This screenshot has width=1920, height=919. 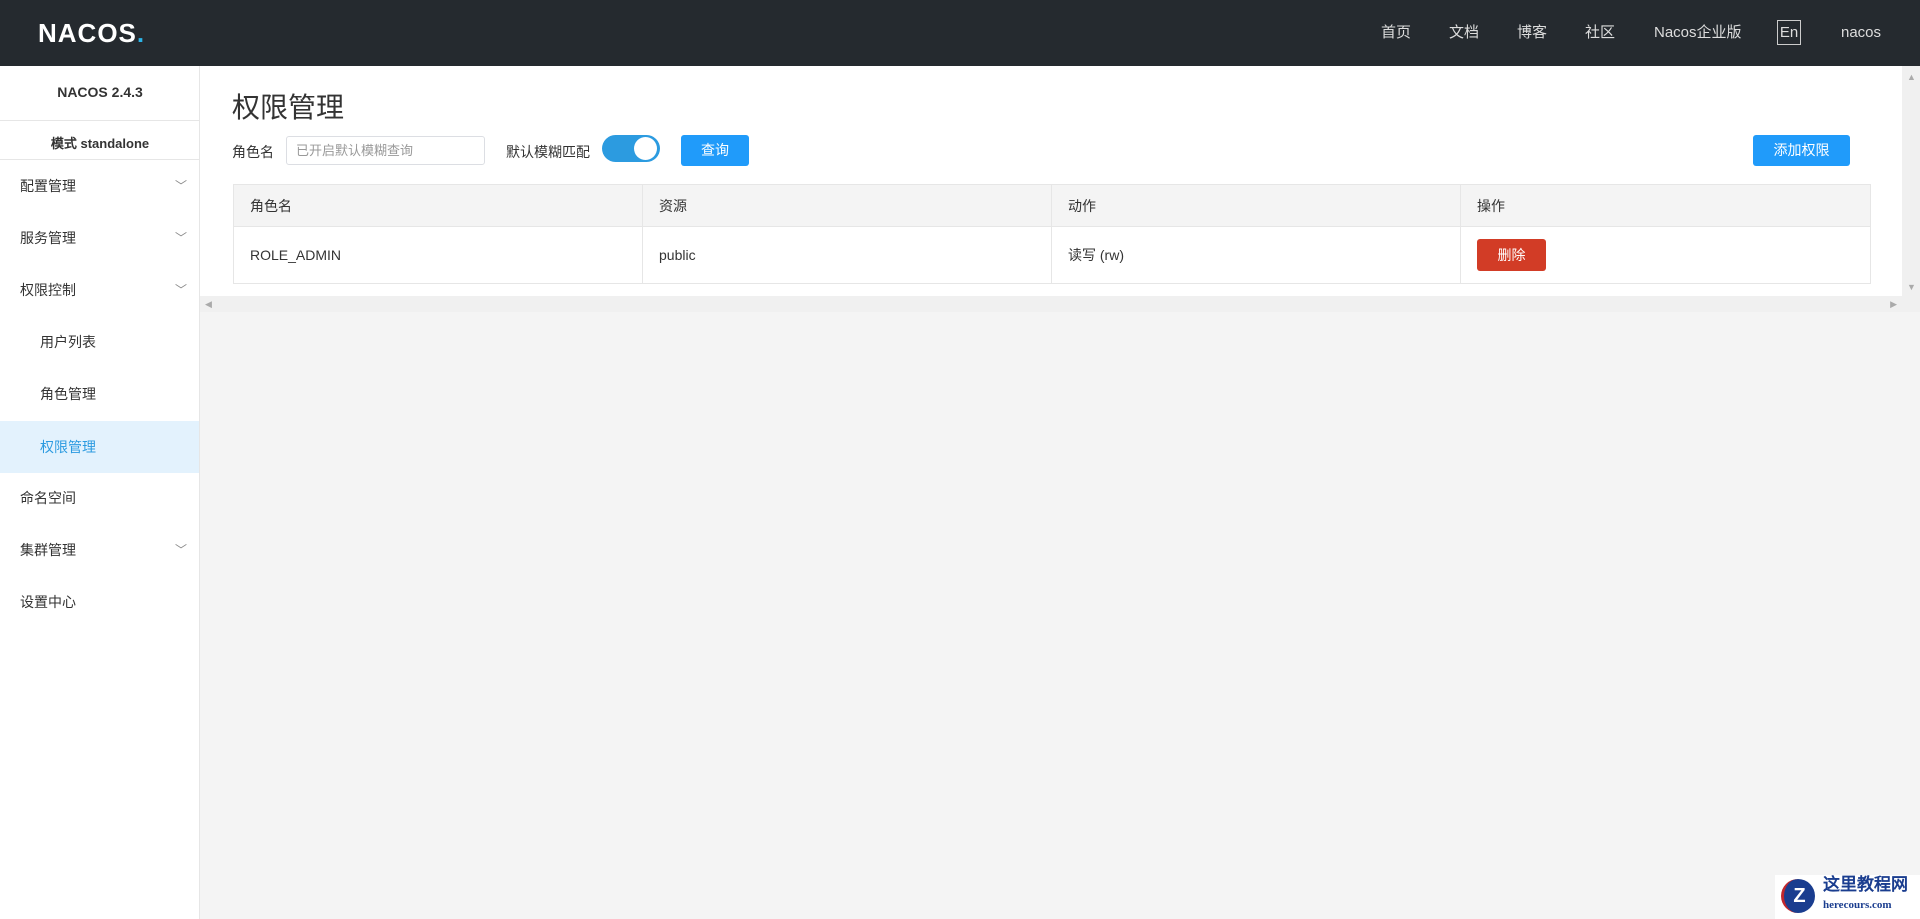 What do you see at coordinates (1698, 33) in the screenshot?
I see `nav-enterprise: Nacos企业版` at bounding box center [1698, 33].